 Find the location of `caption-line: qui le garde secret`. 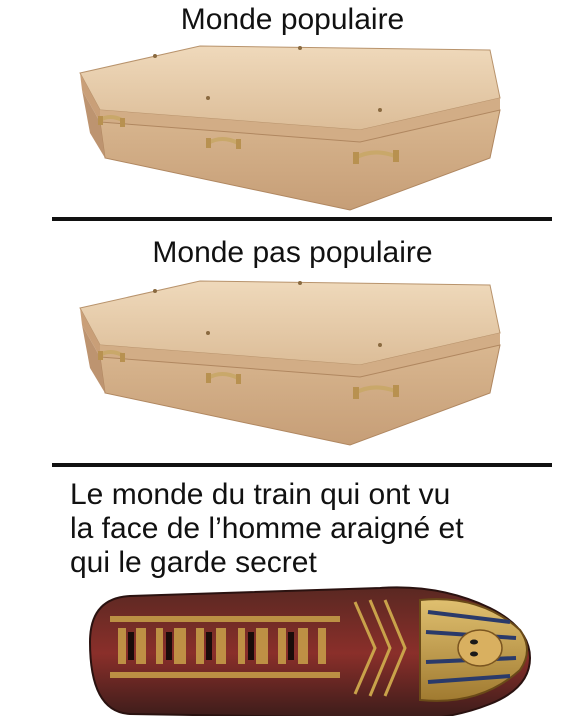

caption-line: qui le garde secret is located at coordinates (193, 562).